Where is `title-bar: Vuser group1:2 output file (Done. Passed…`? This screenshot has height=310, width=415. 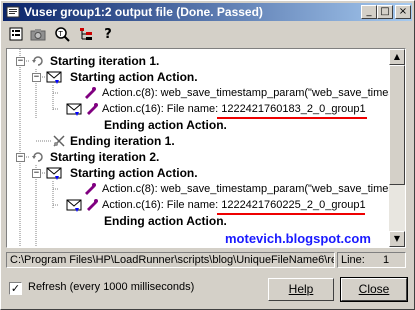 title-bar: Vuser group1:2 output file (Done. Passed… is located at coordinates (207, 12).